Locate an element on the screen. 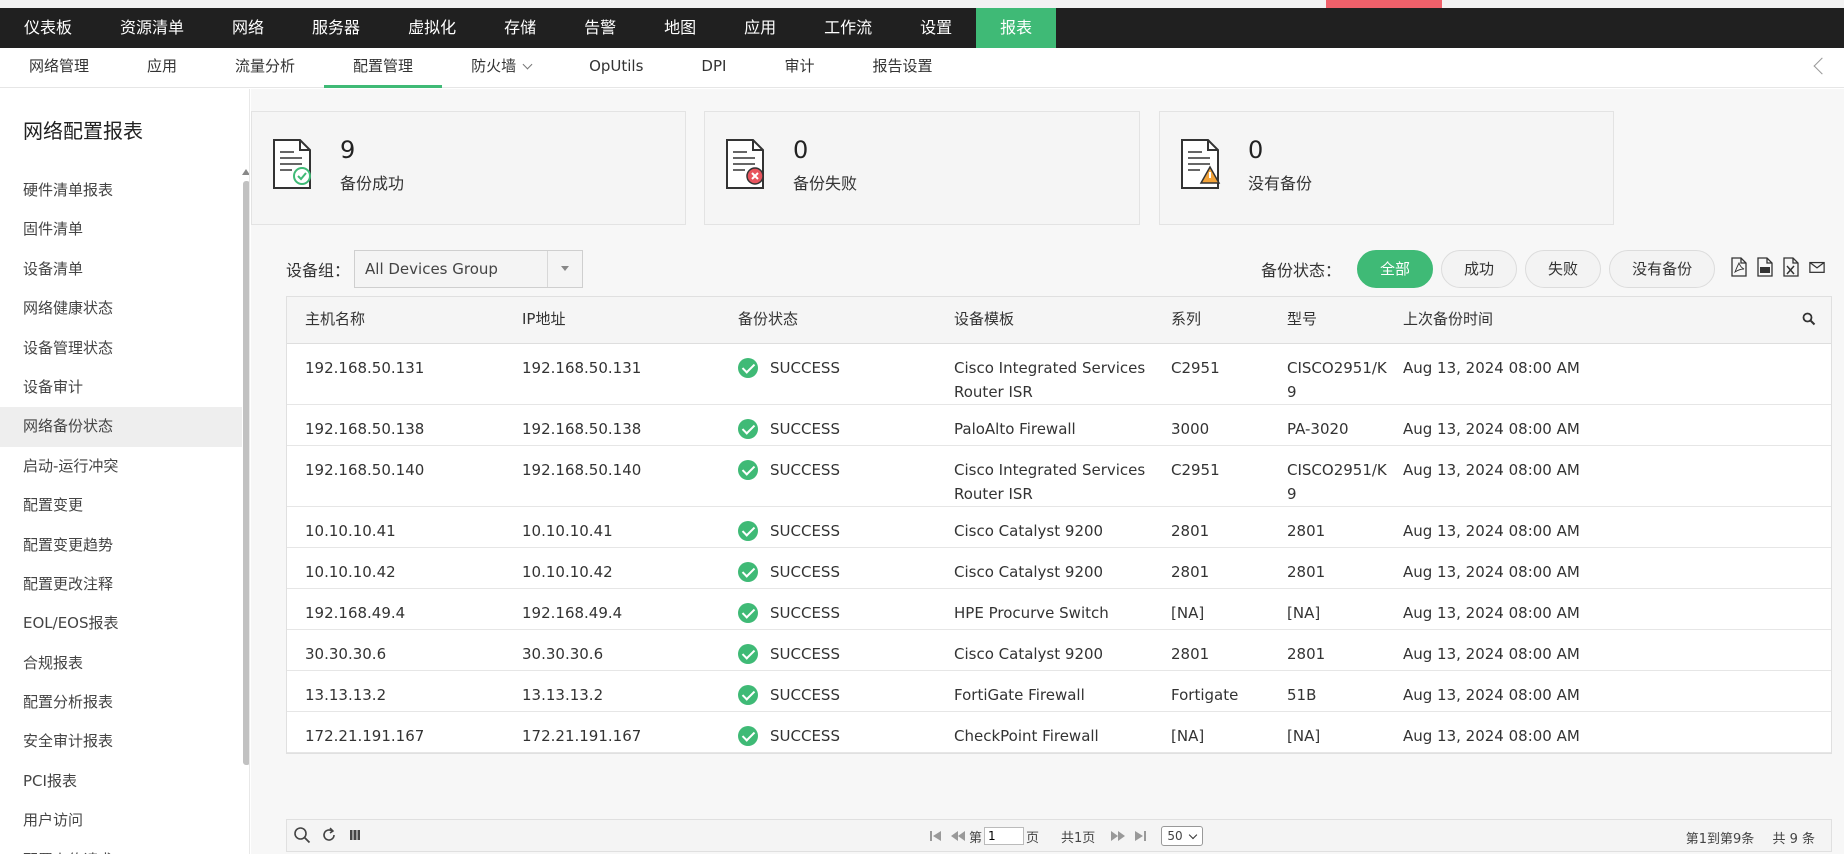 Image resolution: width=1844 pixels, height=854 pixels. sidebar-item: 配置分析报表 is located at coordinates (121, 702).